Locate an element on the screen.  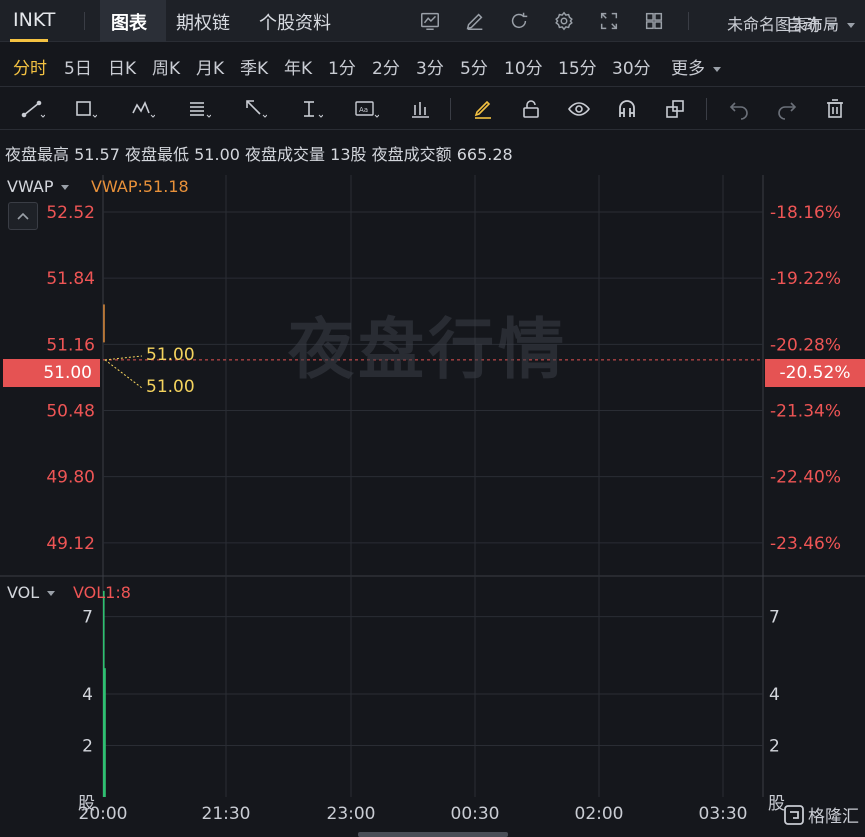
callout-connector-lower is located at coordinates (123, 374).